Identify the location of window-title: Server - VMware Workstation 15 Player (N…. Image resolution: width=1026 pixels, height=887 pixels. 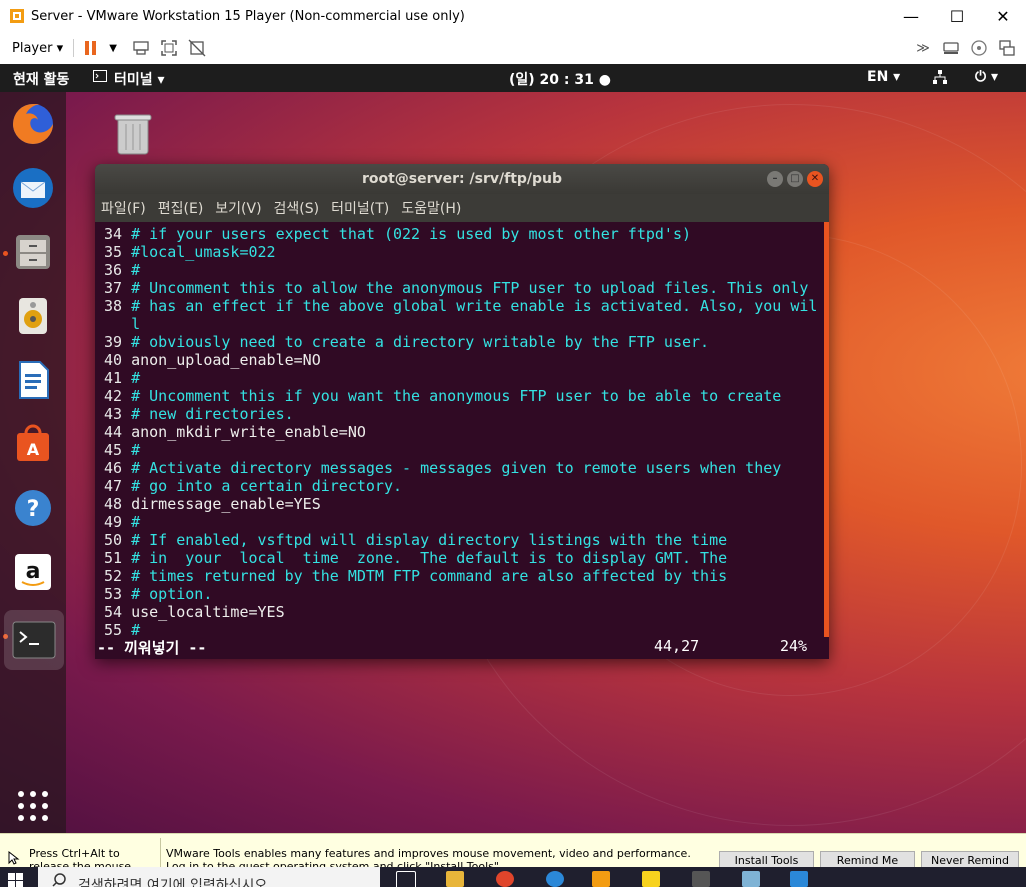
(248, 16).